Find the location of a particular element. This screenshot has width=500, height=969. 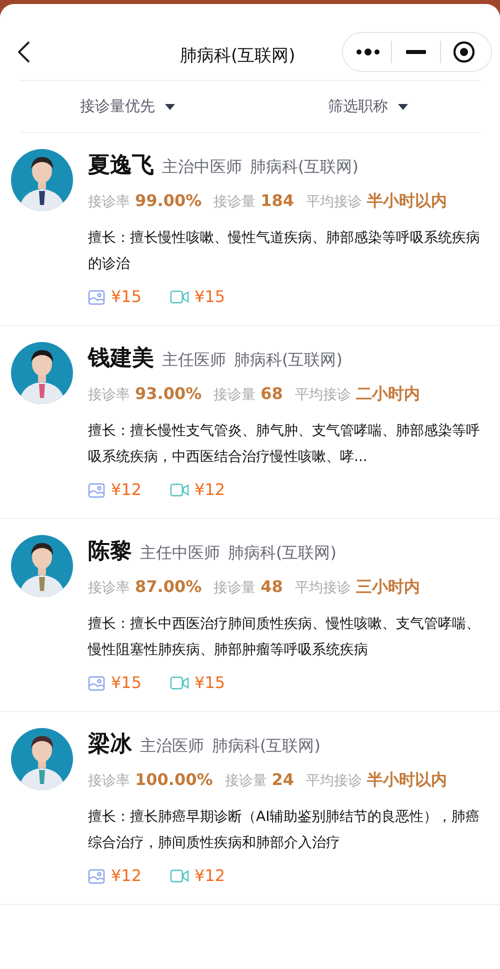

specialty-text: 擅长：擅长慢性咳嗽、慢性气道疾病、肺部感染等呼吸系统疾病的诊治 is located at coordinates (284, 251).